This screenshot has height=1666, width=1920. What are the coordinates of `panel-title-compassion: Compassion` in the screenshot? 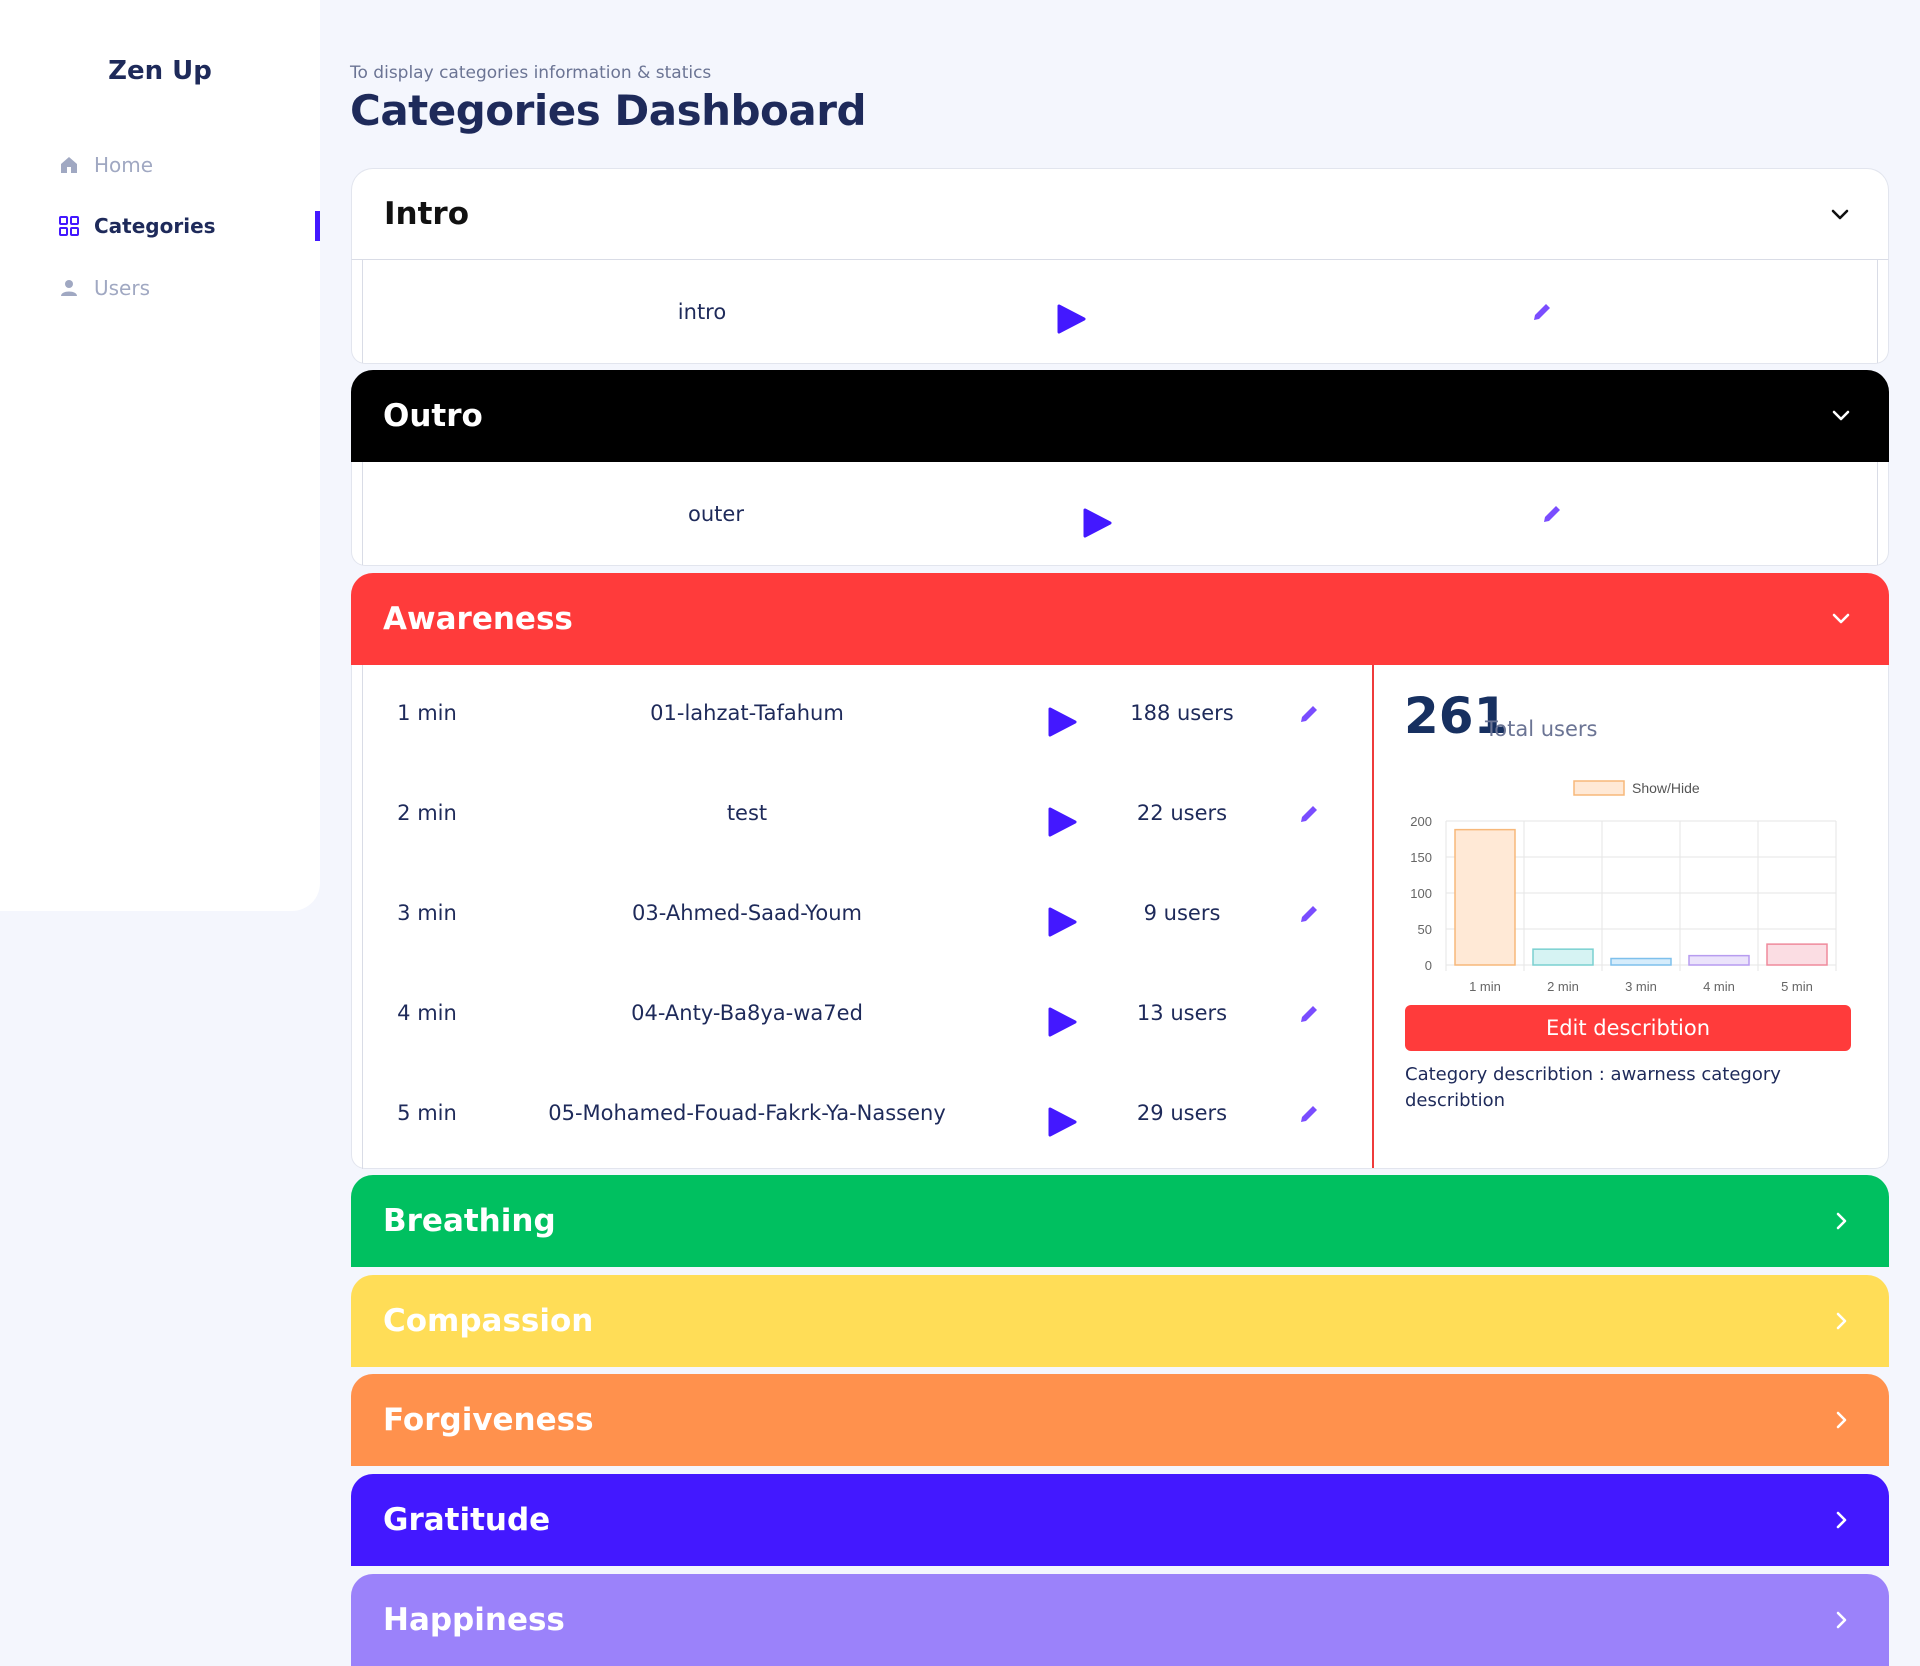 It's located at (488, 1321).